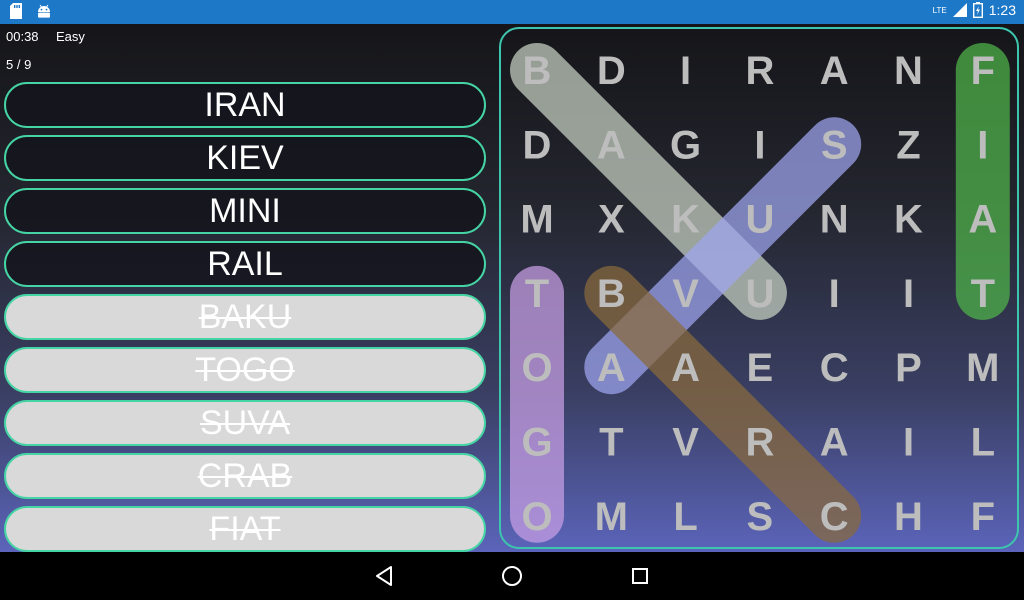 The height and width of the screenshot is (600, 1024). I want to click on back-icon, so click(384, 576).